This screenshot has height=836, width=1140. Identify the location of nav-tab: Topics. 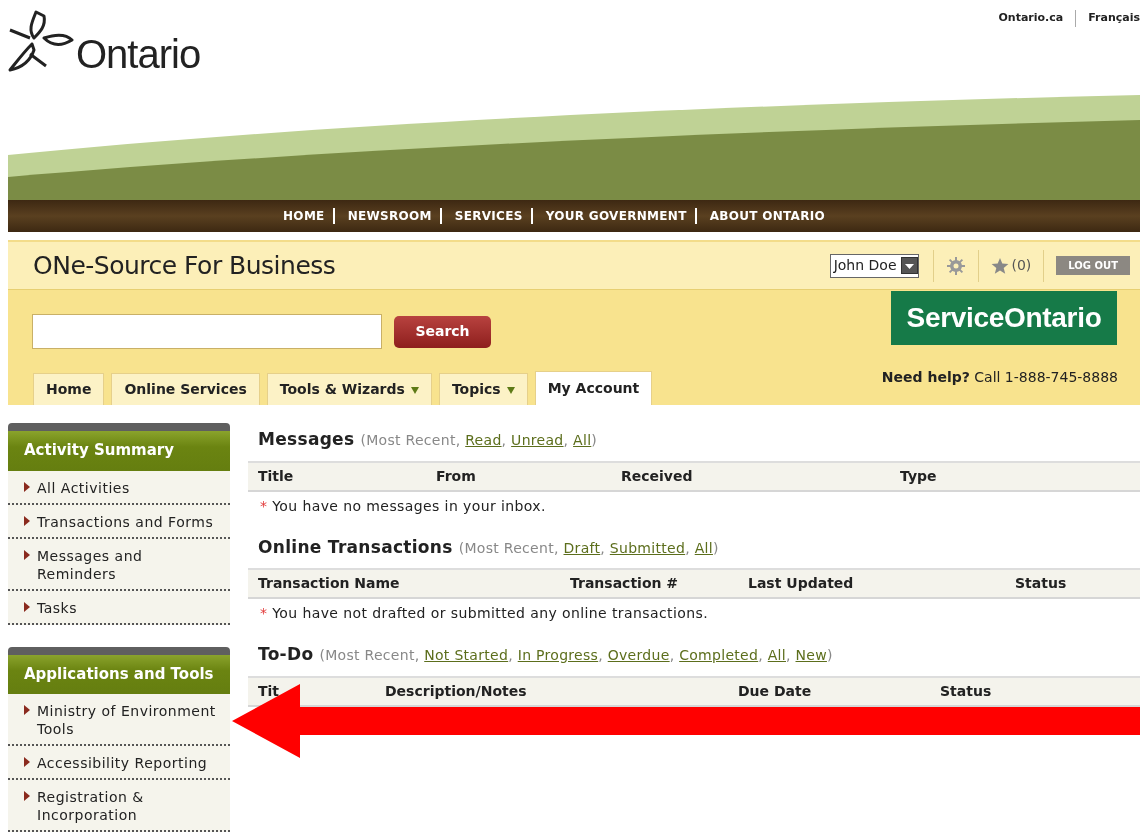
(483, 389).